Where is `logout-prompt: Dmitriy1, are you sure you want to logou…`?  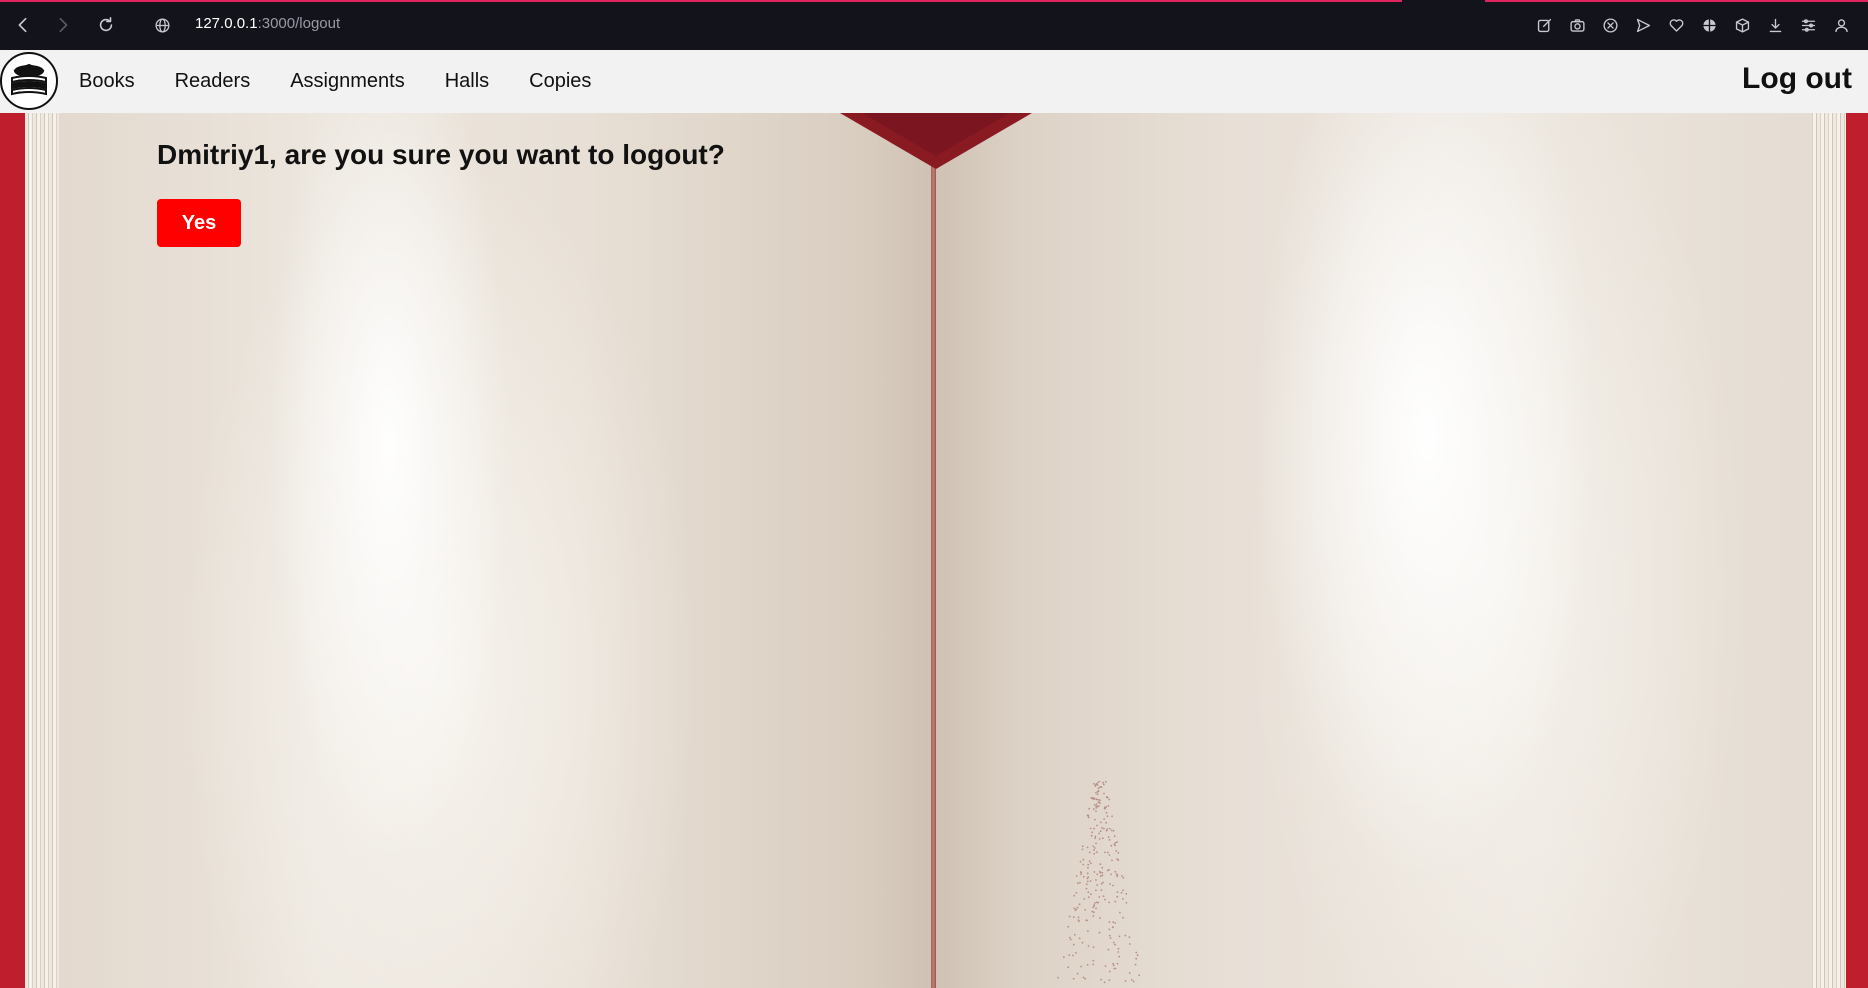 logout-prompt: Dmitriy1, are you sure you want to logou… is located at coordinates (441, 154).